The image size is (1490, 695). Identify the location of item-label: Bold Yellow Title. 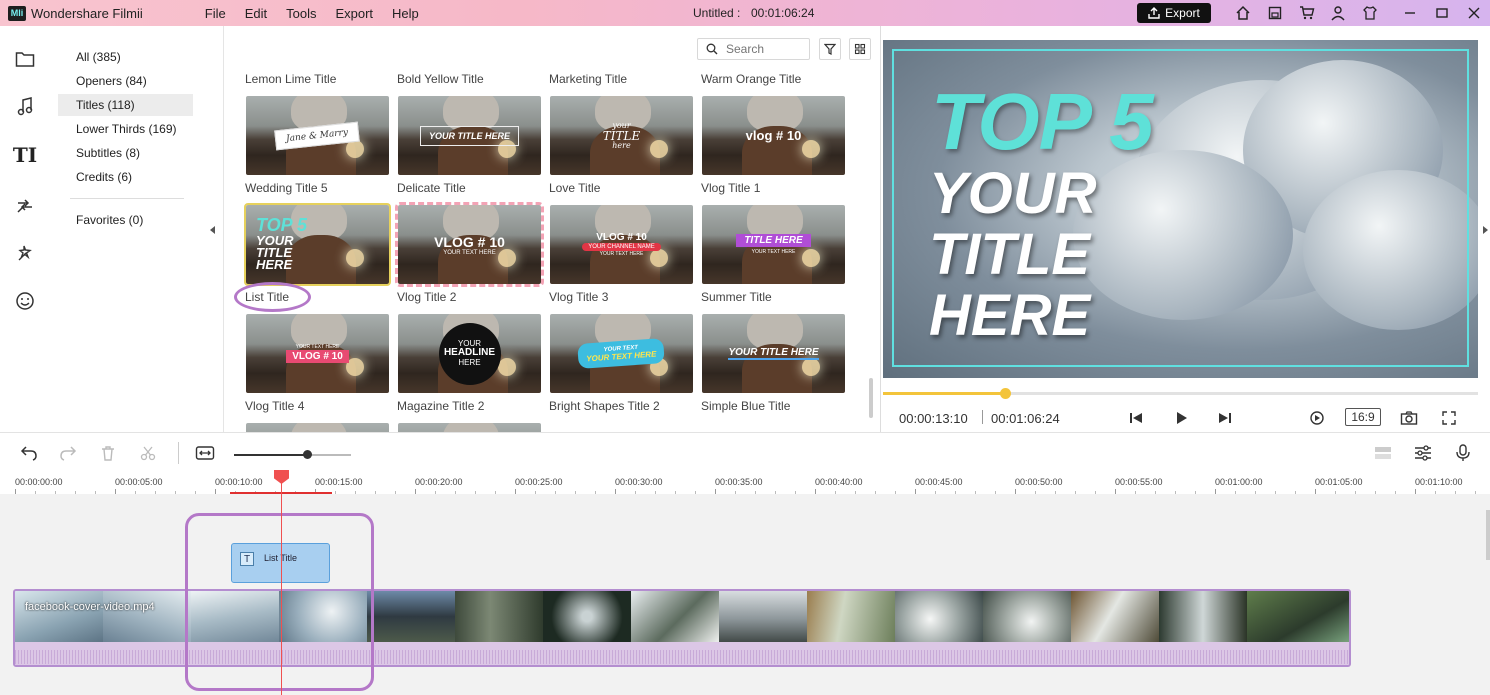
(440, 79).